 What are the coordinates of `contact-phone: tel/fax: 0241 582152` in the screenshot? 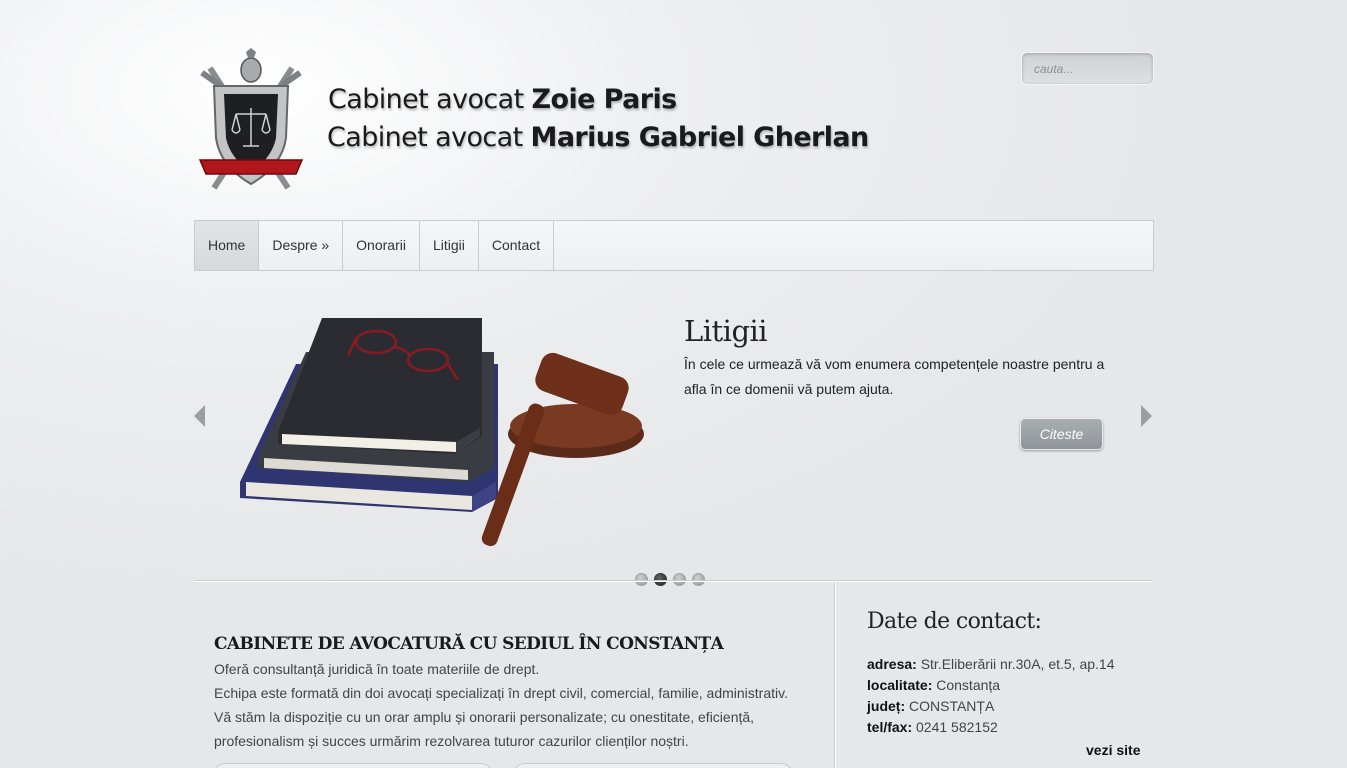 It's located at (932, 727).